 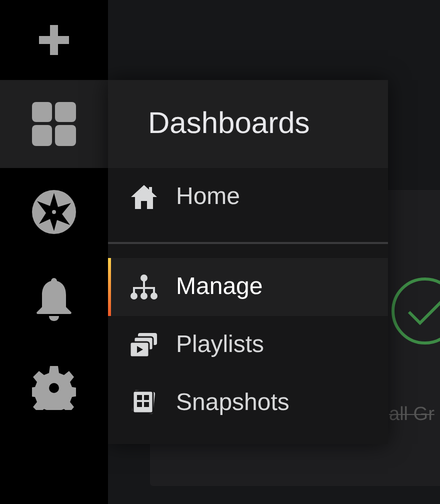 I want to click on bell-icon, so click(x=54, y=300).